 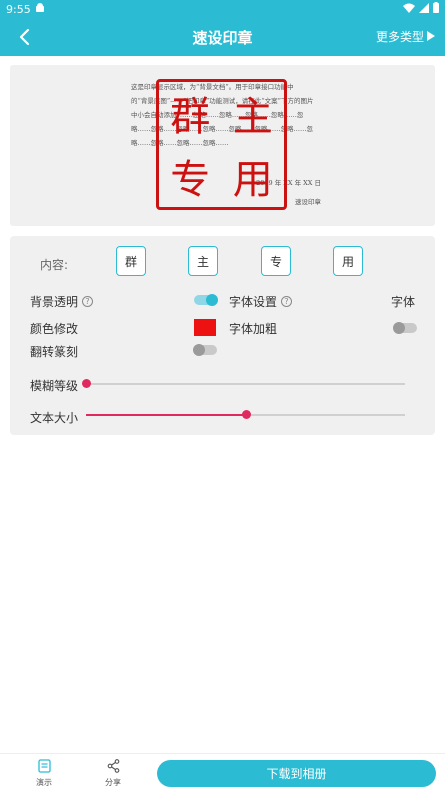 What do you see at coordinates (166, 415) in the screenshot?
I see `slider-fill` at bounding box center [166, 415].